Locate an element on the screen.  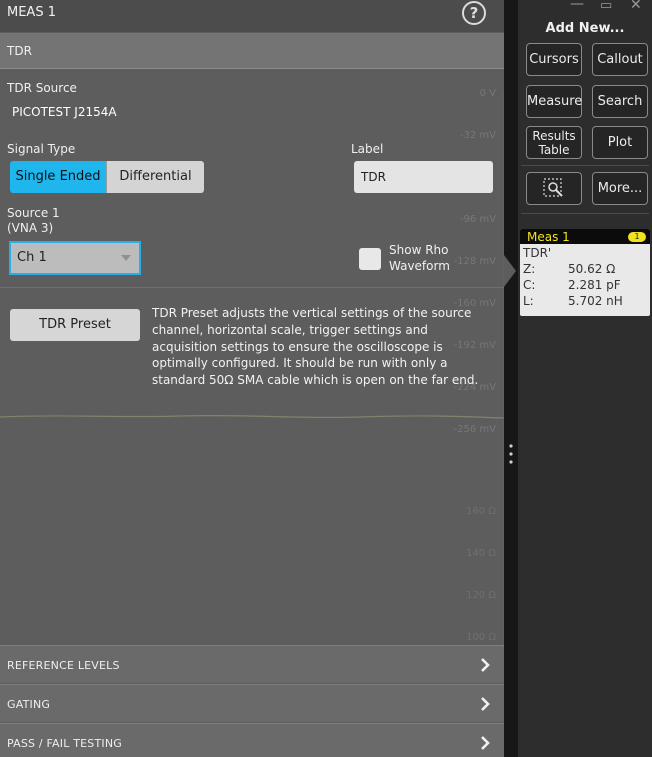
ghost-tick-2: -96 mV is located at coordinates (478, 219).